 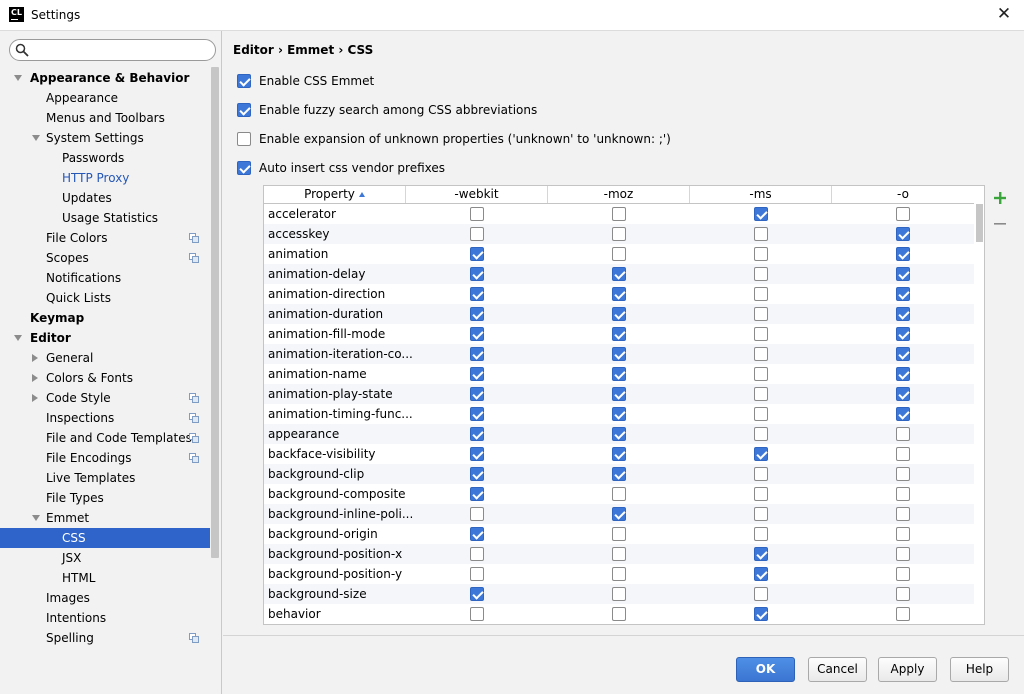 What do you see at coordinates (1000, 198) in the screenshot?
I see `plus-icon` at bounding box center [1000, 198].